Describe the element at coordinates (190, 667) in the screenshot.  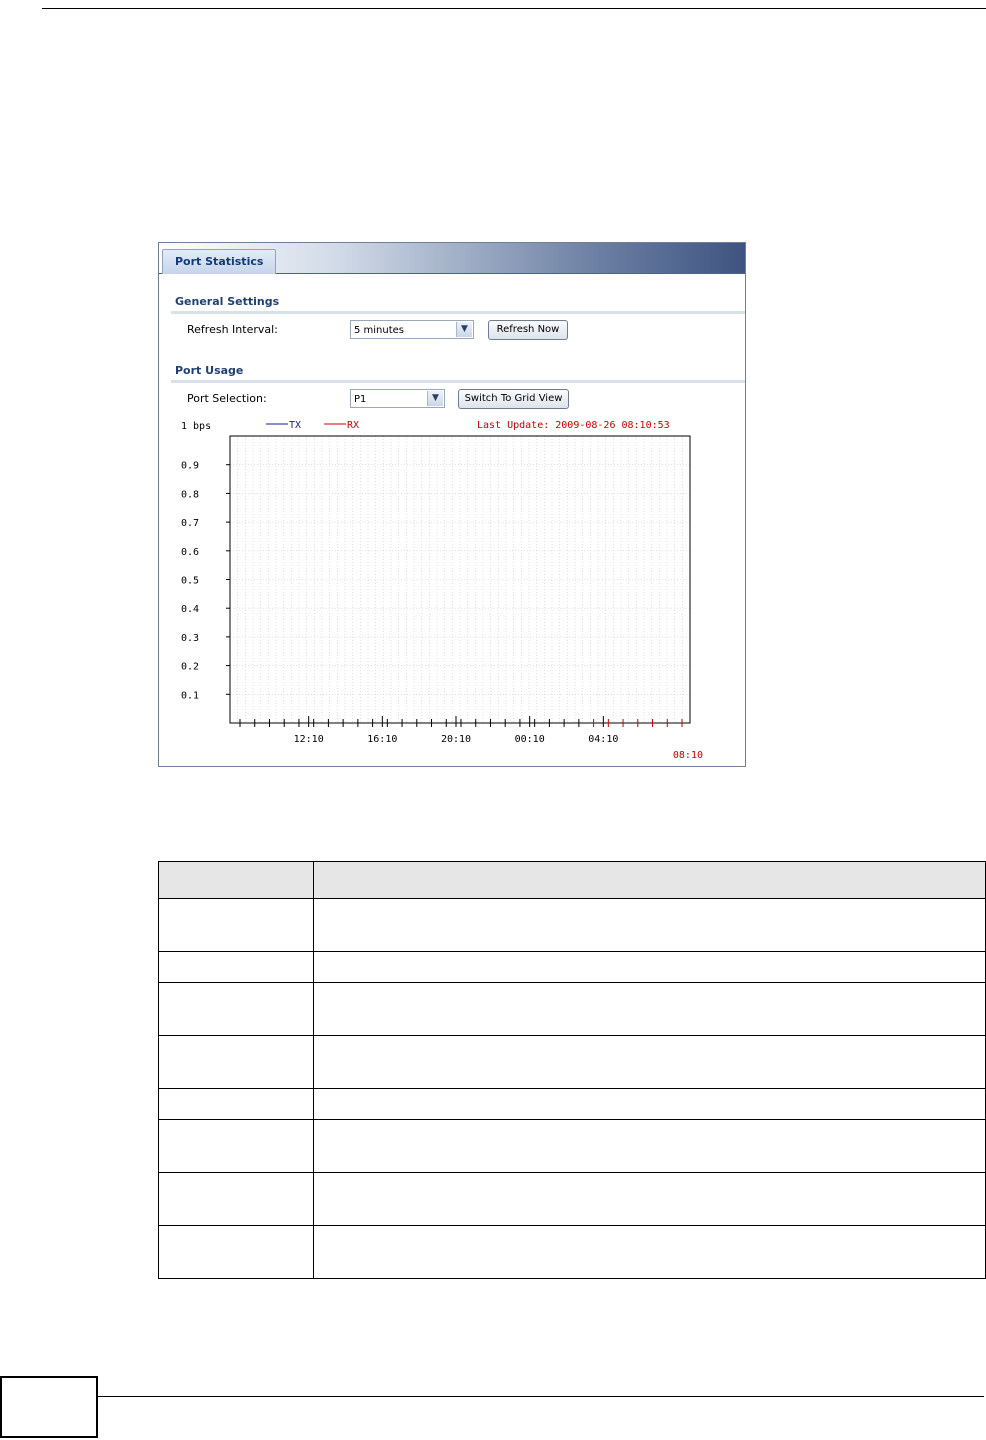
I see `y-tick-label: 0.2` at that location.